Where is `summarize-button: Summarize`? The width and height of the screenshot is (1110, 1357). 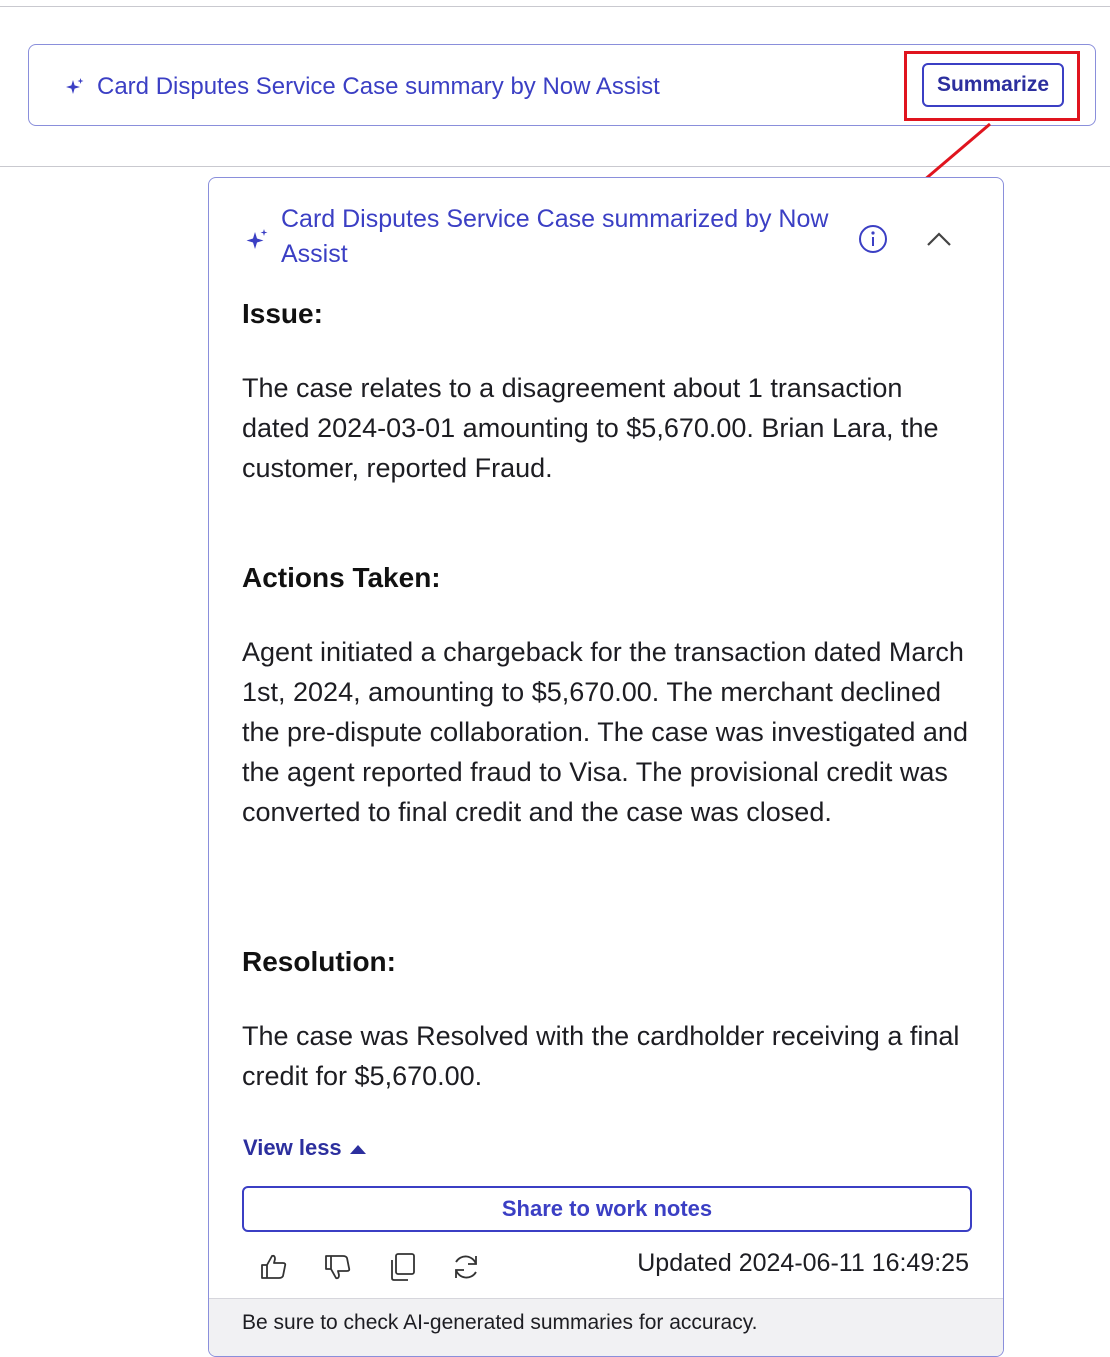 summarize-button: Summarize is located at coordinates (993, 85).